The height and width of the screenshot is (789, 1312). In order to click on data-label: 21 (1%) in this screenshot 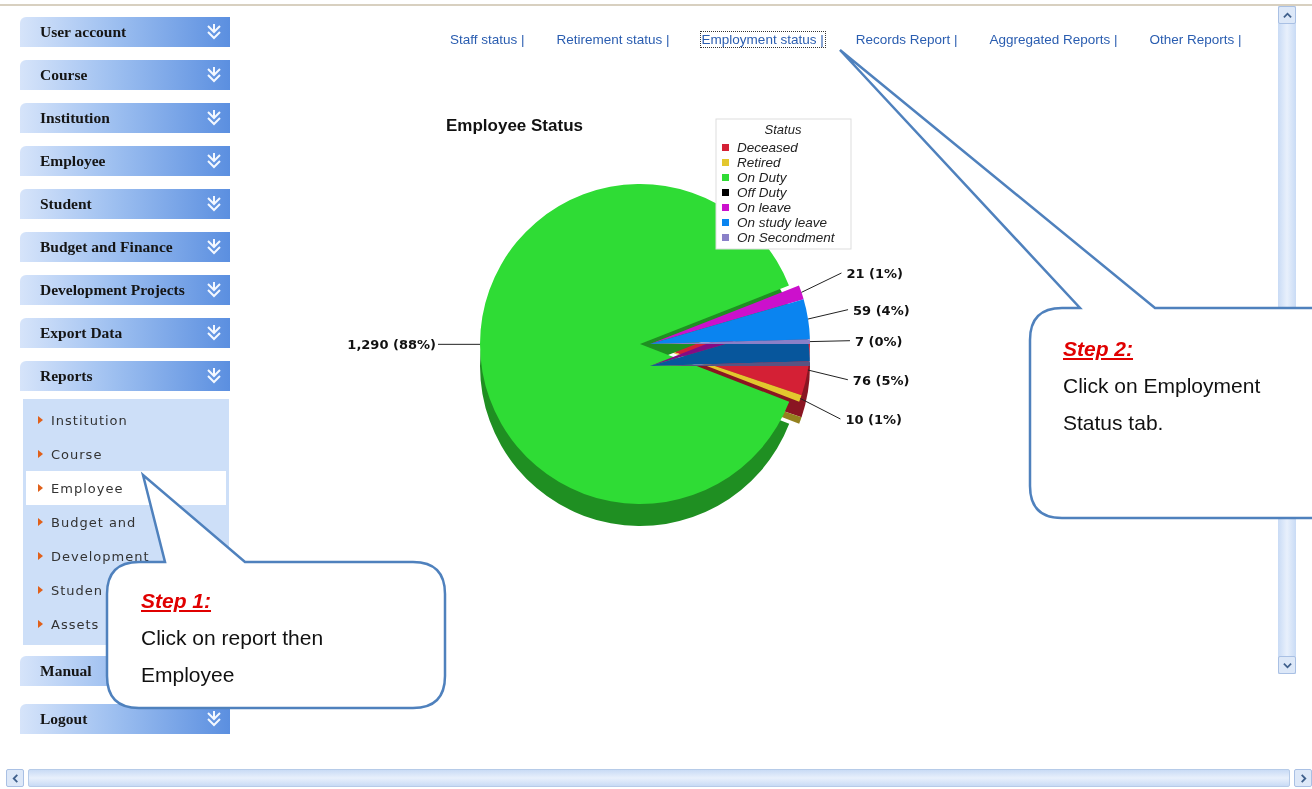, I will do `click(874, 273)`.